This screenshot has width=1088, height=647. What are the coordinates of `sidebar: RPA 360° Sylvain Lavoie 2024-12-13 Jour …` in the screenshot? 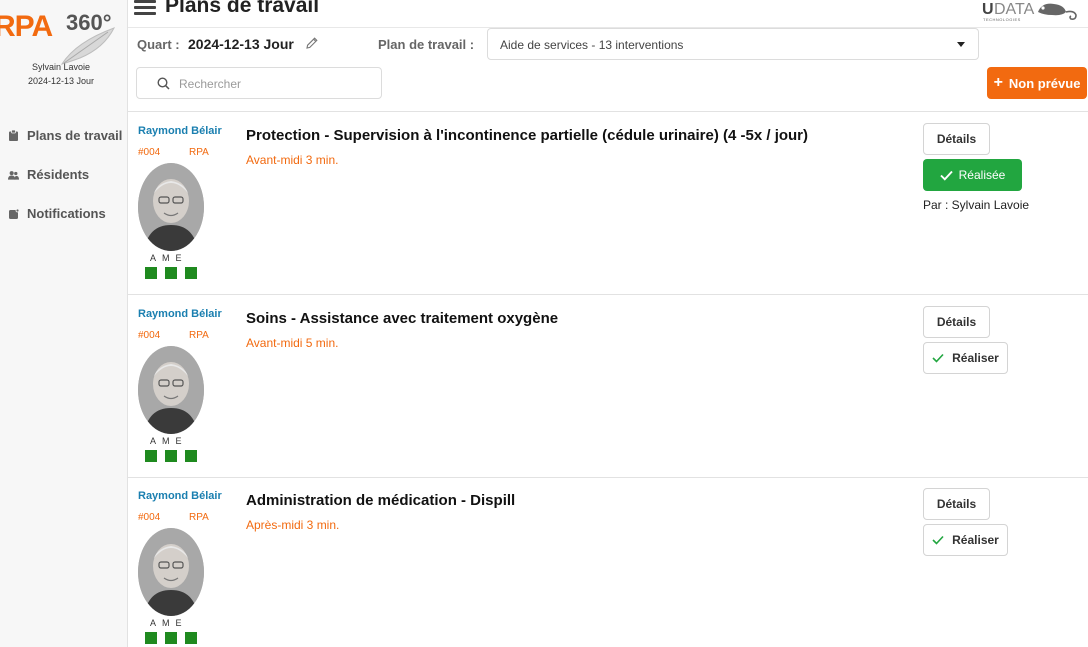 It's located at (64, 323).